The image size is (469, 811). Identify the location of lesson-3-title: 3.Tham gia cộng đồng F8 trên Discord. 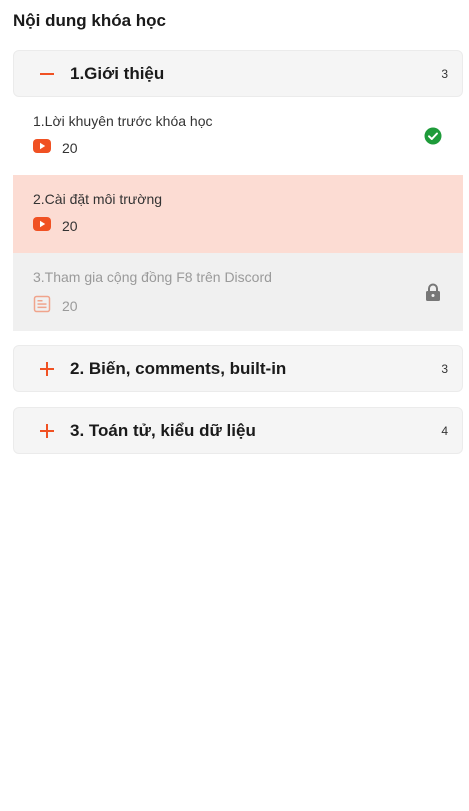
(152, 277).